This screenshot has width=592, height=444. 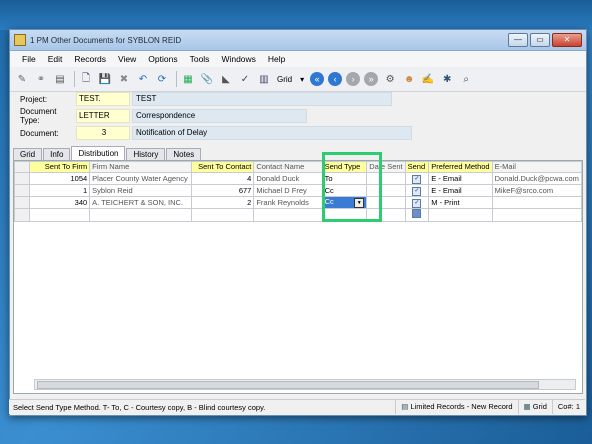 I want to click on email-cell, so click(x=537, y=202).